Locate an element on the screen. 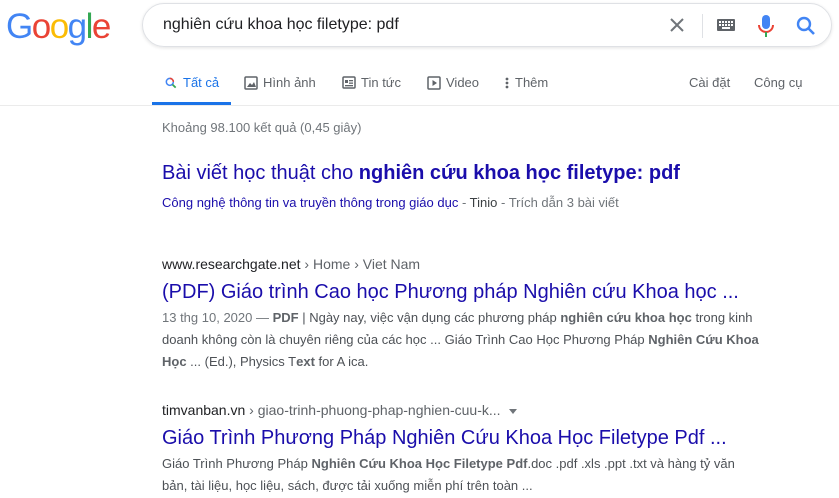 This screenshot has width=839, height=498. tools-label: Công cụ is located at coordinates (778, 82).